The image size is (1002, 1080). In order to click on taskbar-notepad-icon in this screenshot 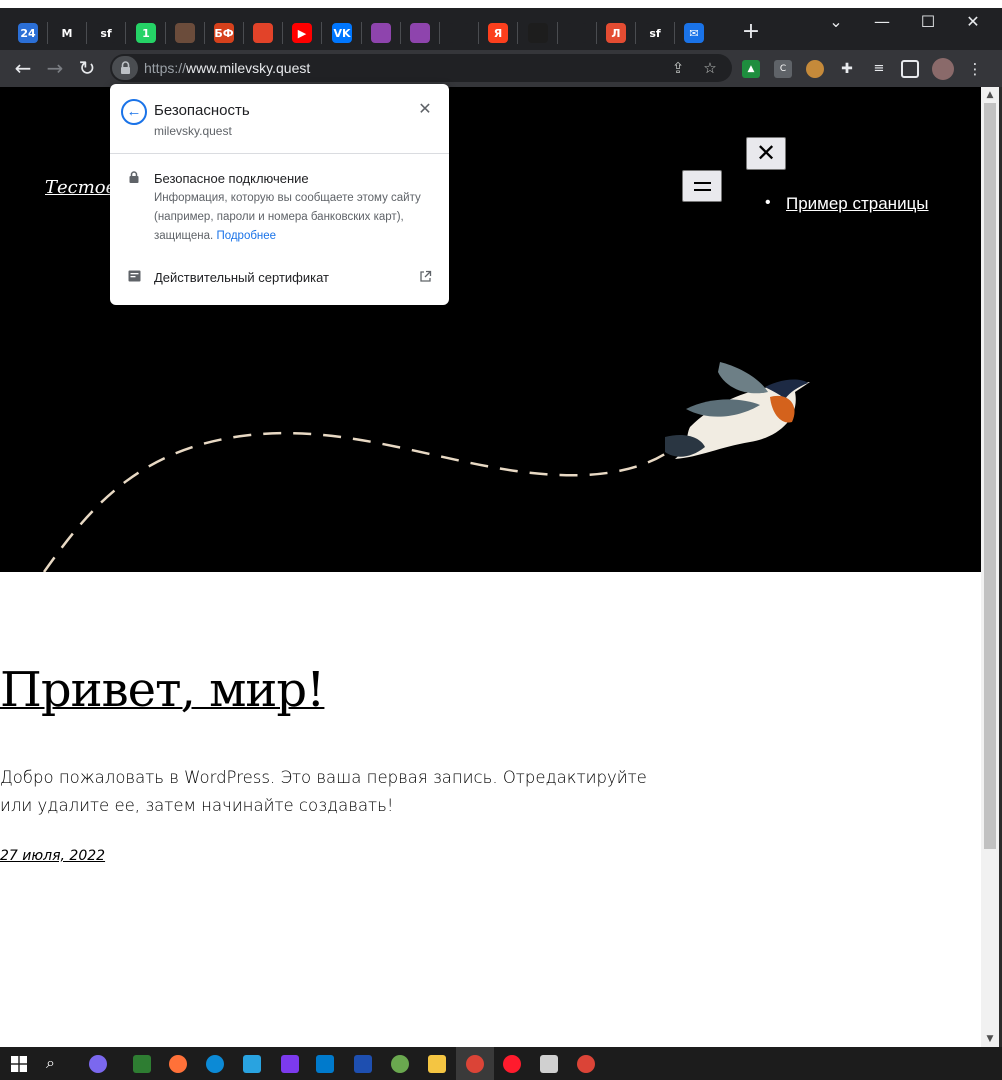, I will do `click(549, 1064)`.